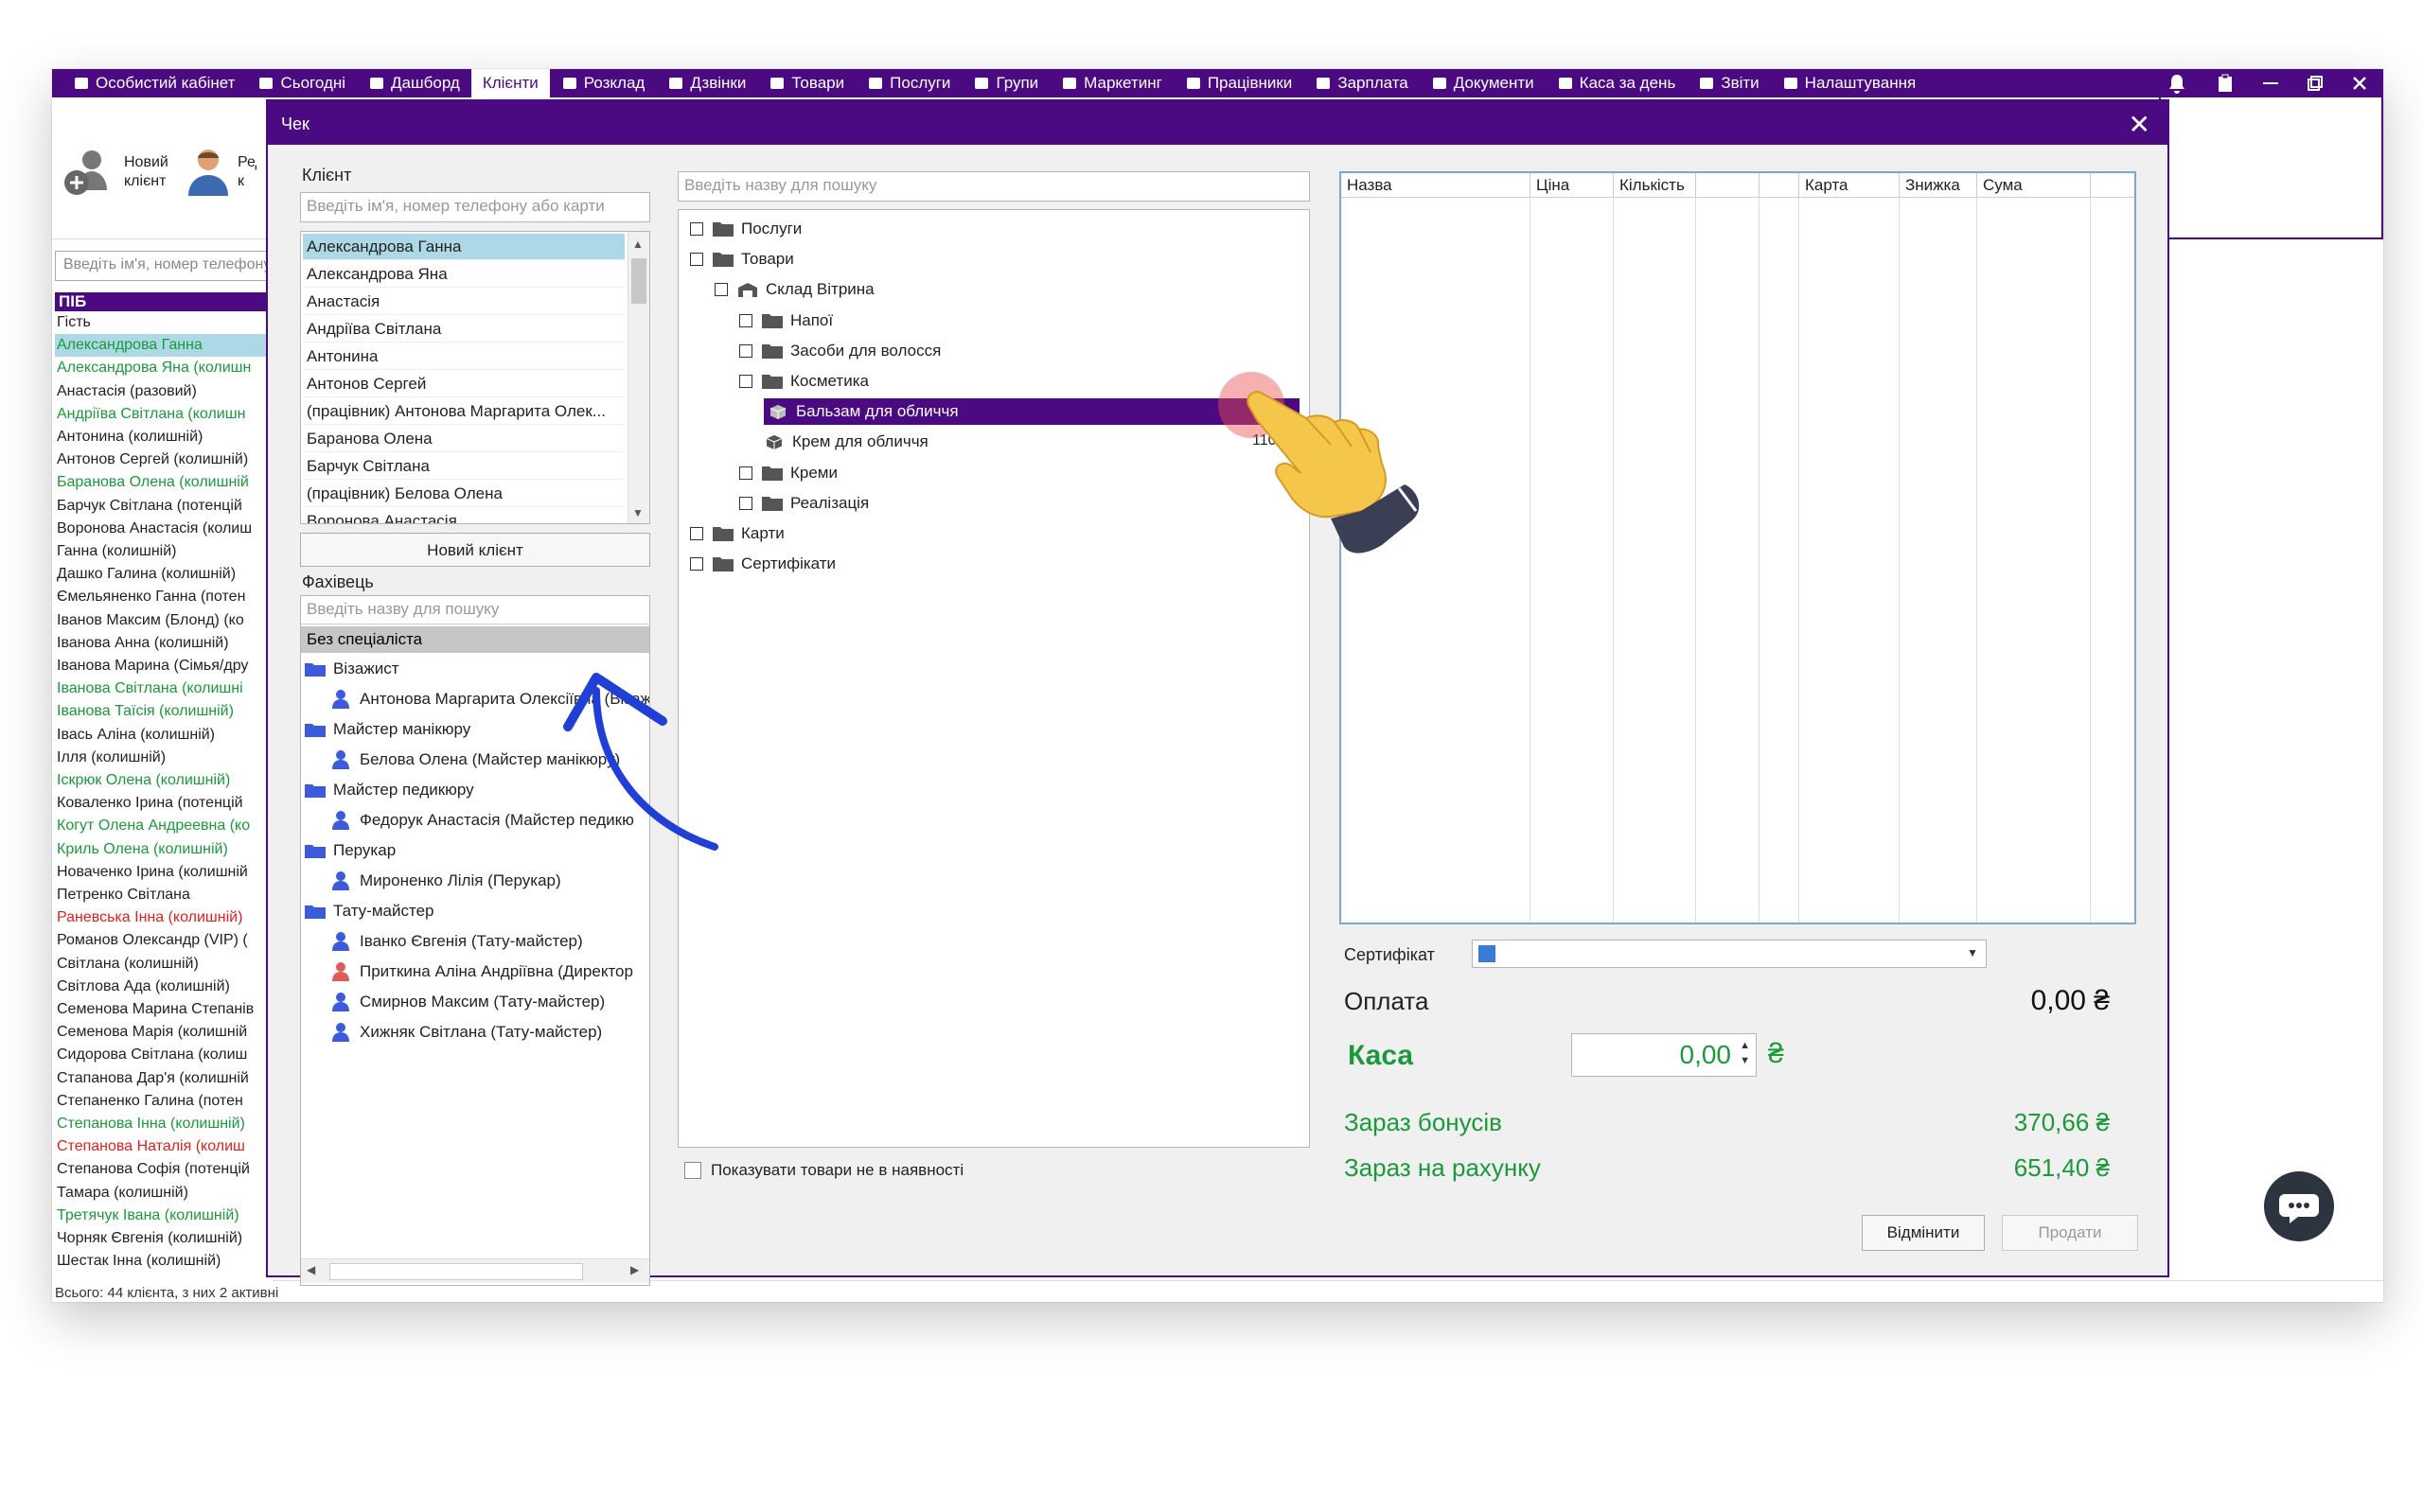 The image size is (2423, 1512). What do you see at coordinates (1729, 954) in the screenshot?
I see `certificate-select: ▼` at bounding box center [1729, 954].